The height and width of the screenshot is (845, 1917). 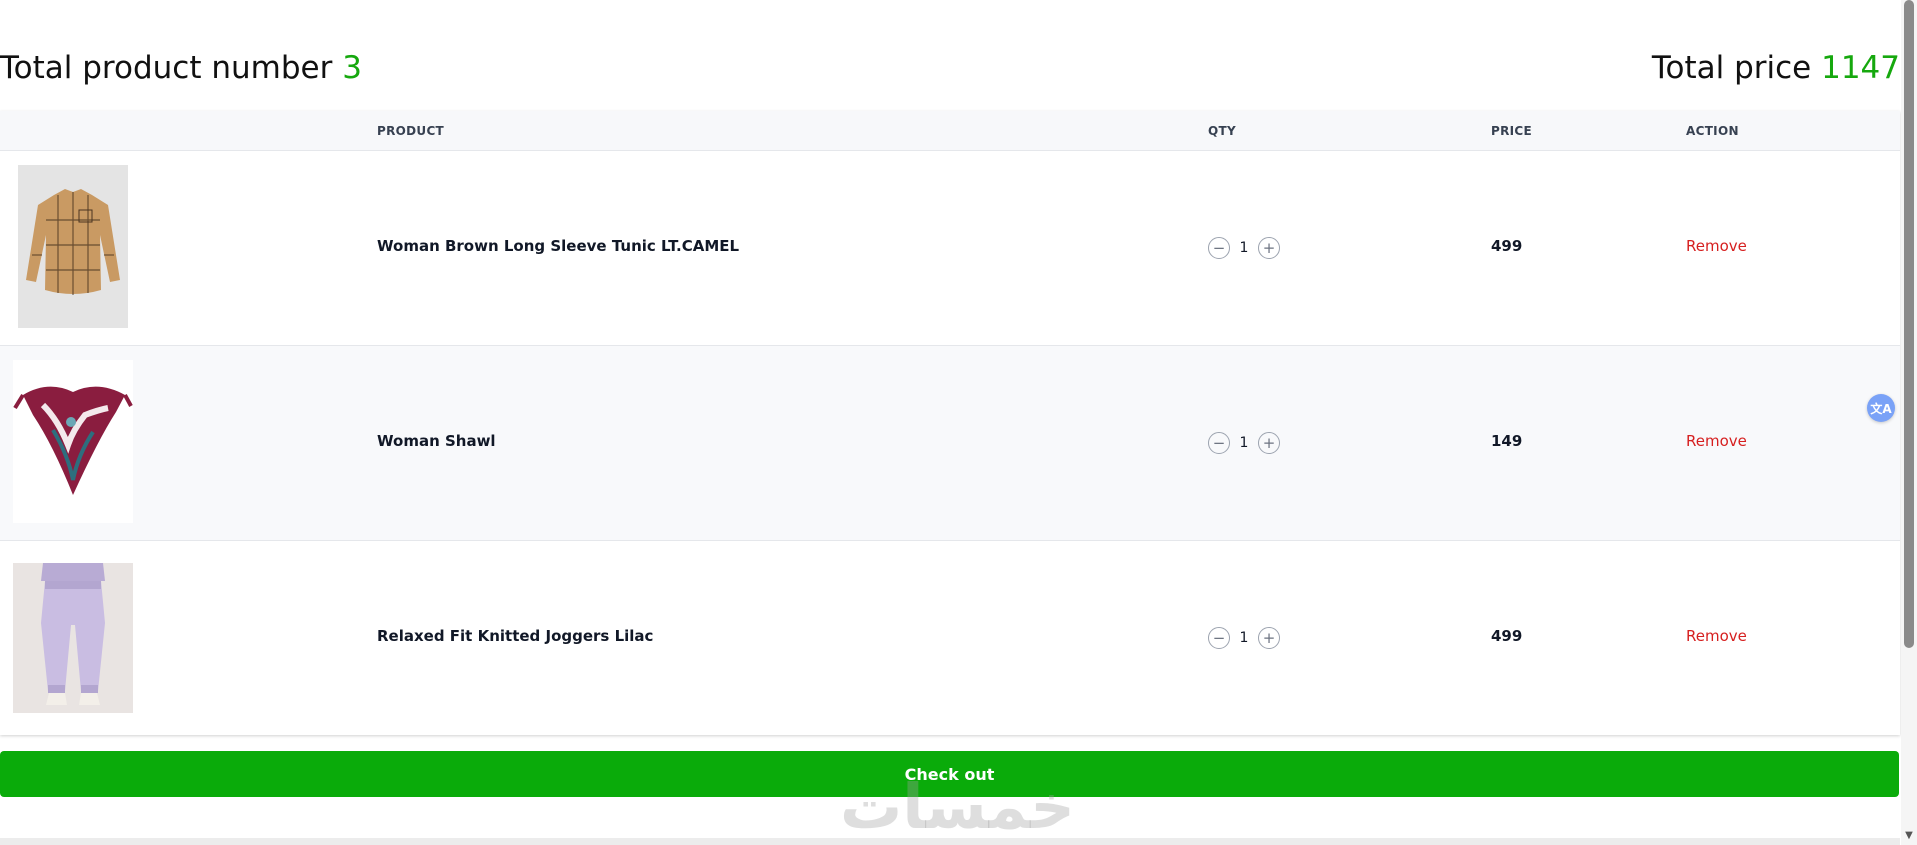 What do you see at coordinates (1909, 324) in the screenshot?
I see `scrollbar-thumb` at bounding box center [1909, 324].